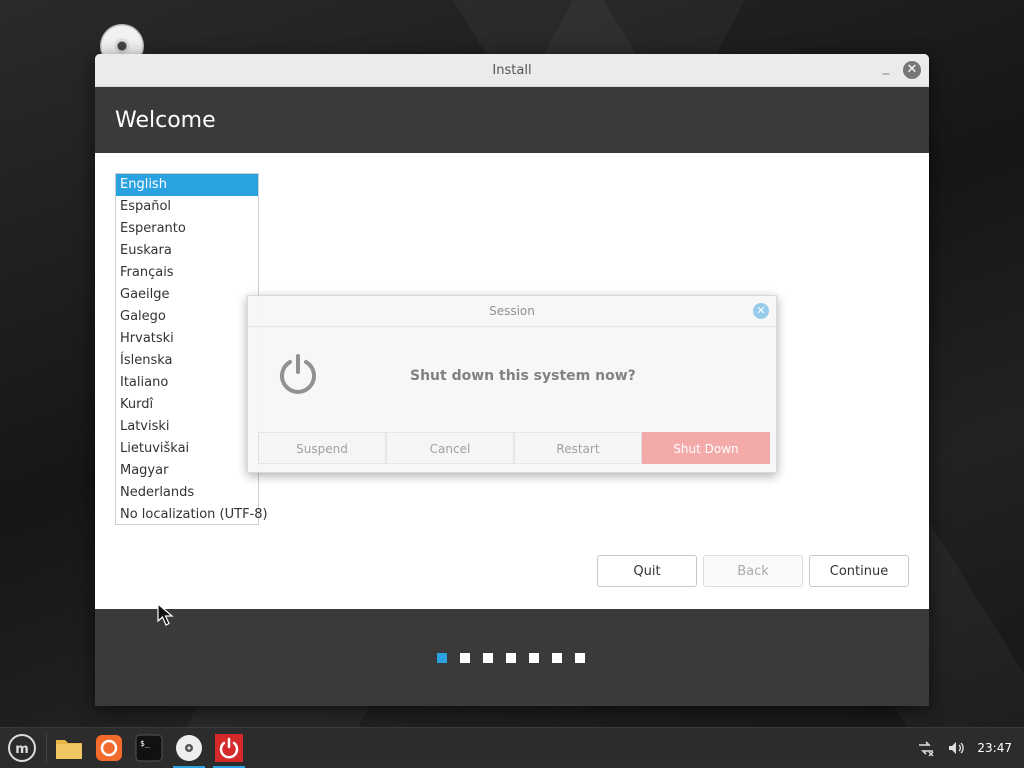 The height and width of the screenshot is (768, 1024). I want to click on mint-menu-icon: m, so click(22, 748).